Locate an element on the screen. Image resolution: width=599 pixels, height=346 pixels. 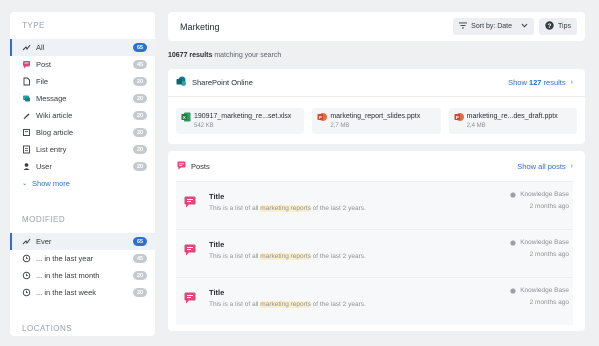
filter-type-user: User 20 is located at coordinates (82, 166).